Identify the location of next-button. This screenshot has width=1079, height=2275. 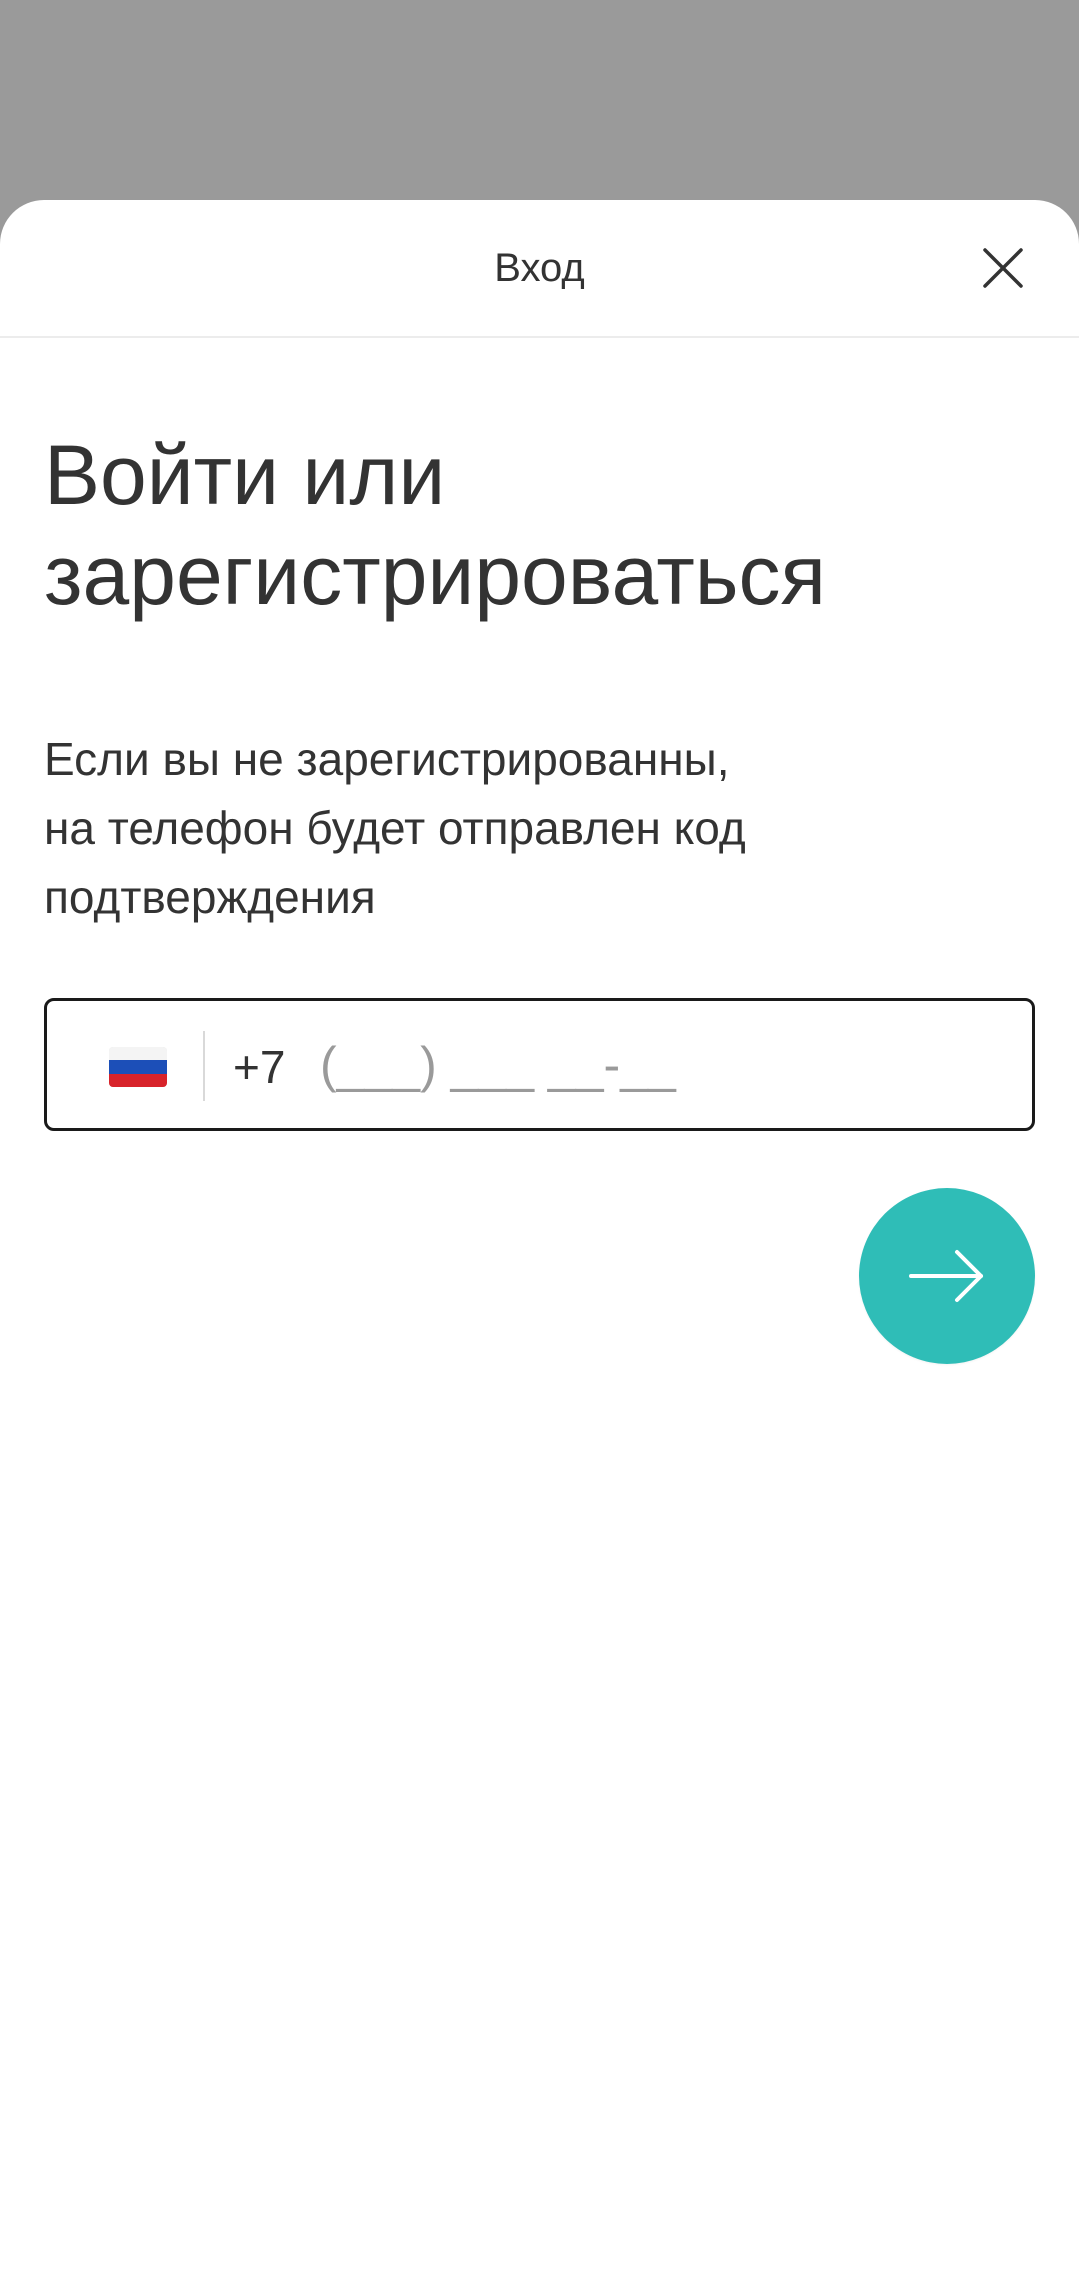
(947, 1276).